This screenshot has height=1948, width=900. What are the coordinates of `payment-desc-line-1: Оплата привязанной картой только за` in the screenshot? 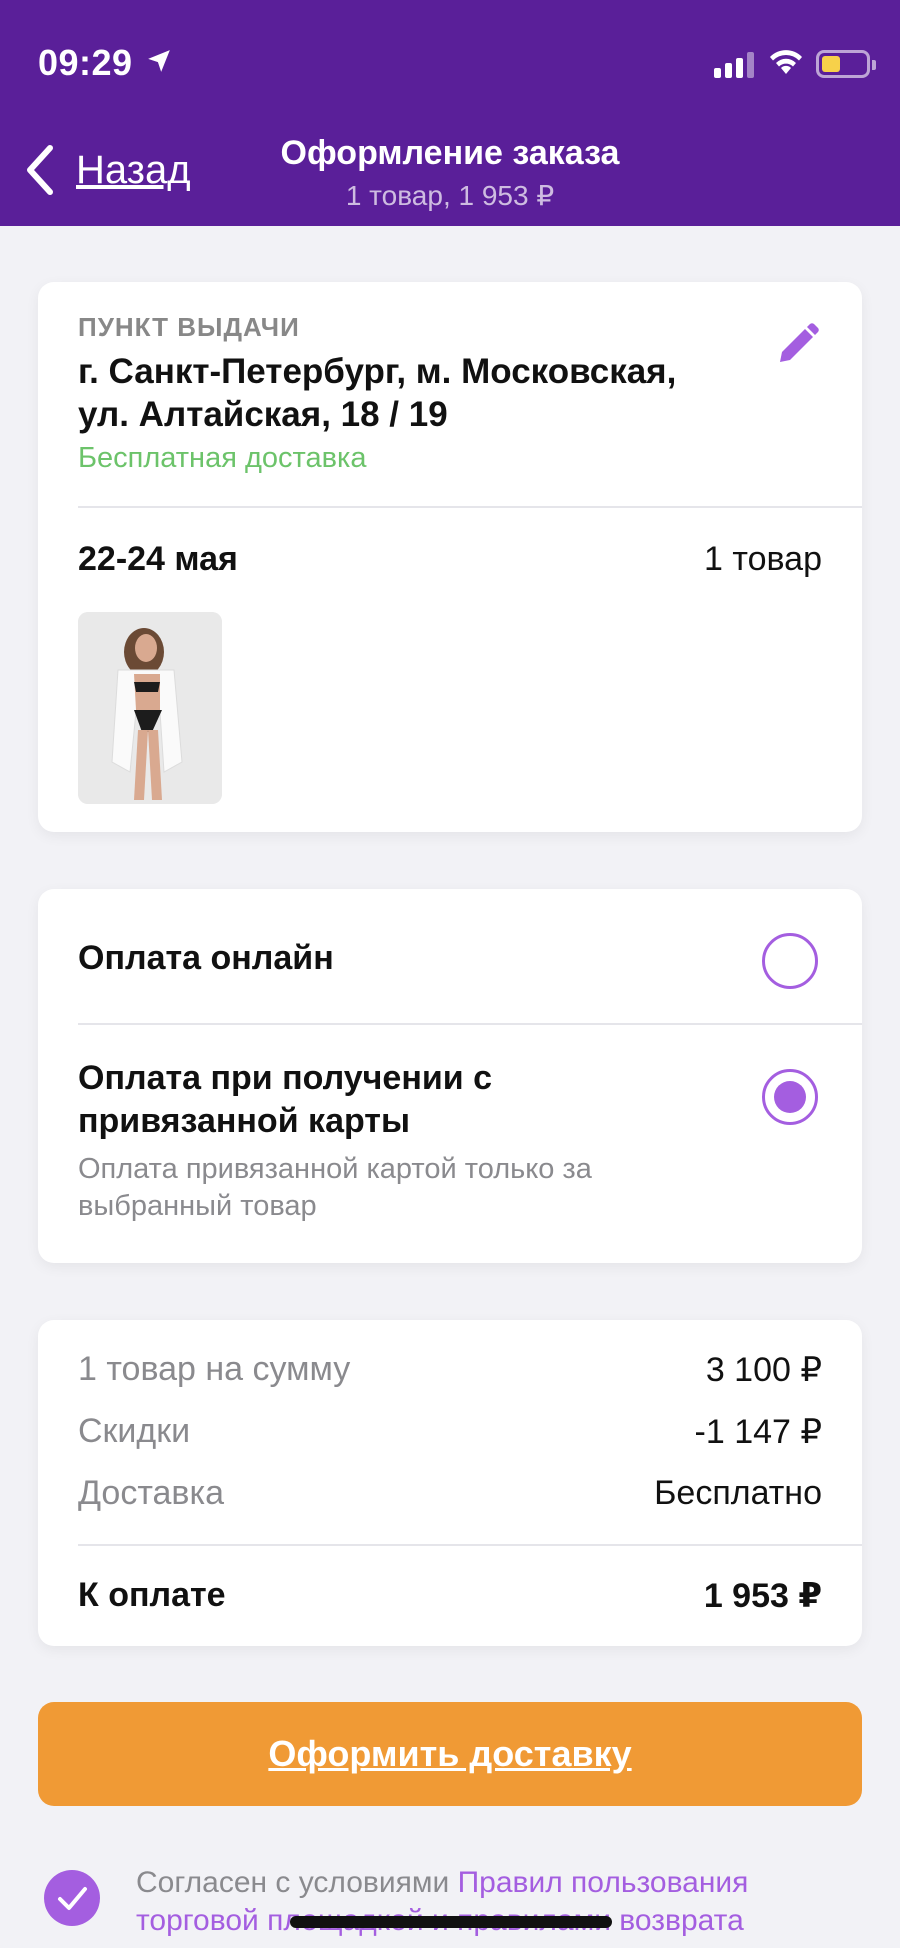 It's located at (335, 1169).